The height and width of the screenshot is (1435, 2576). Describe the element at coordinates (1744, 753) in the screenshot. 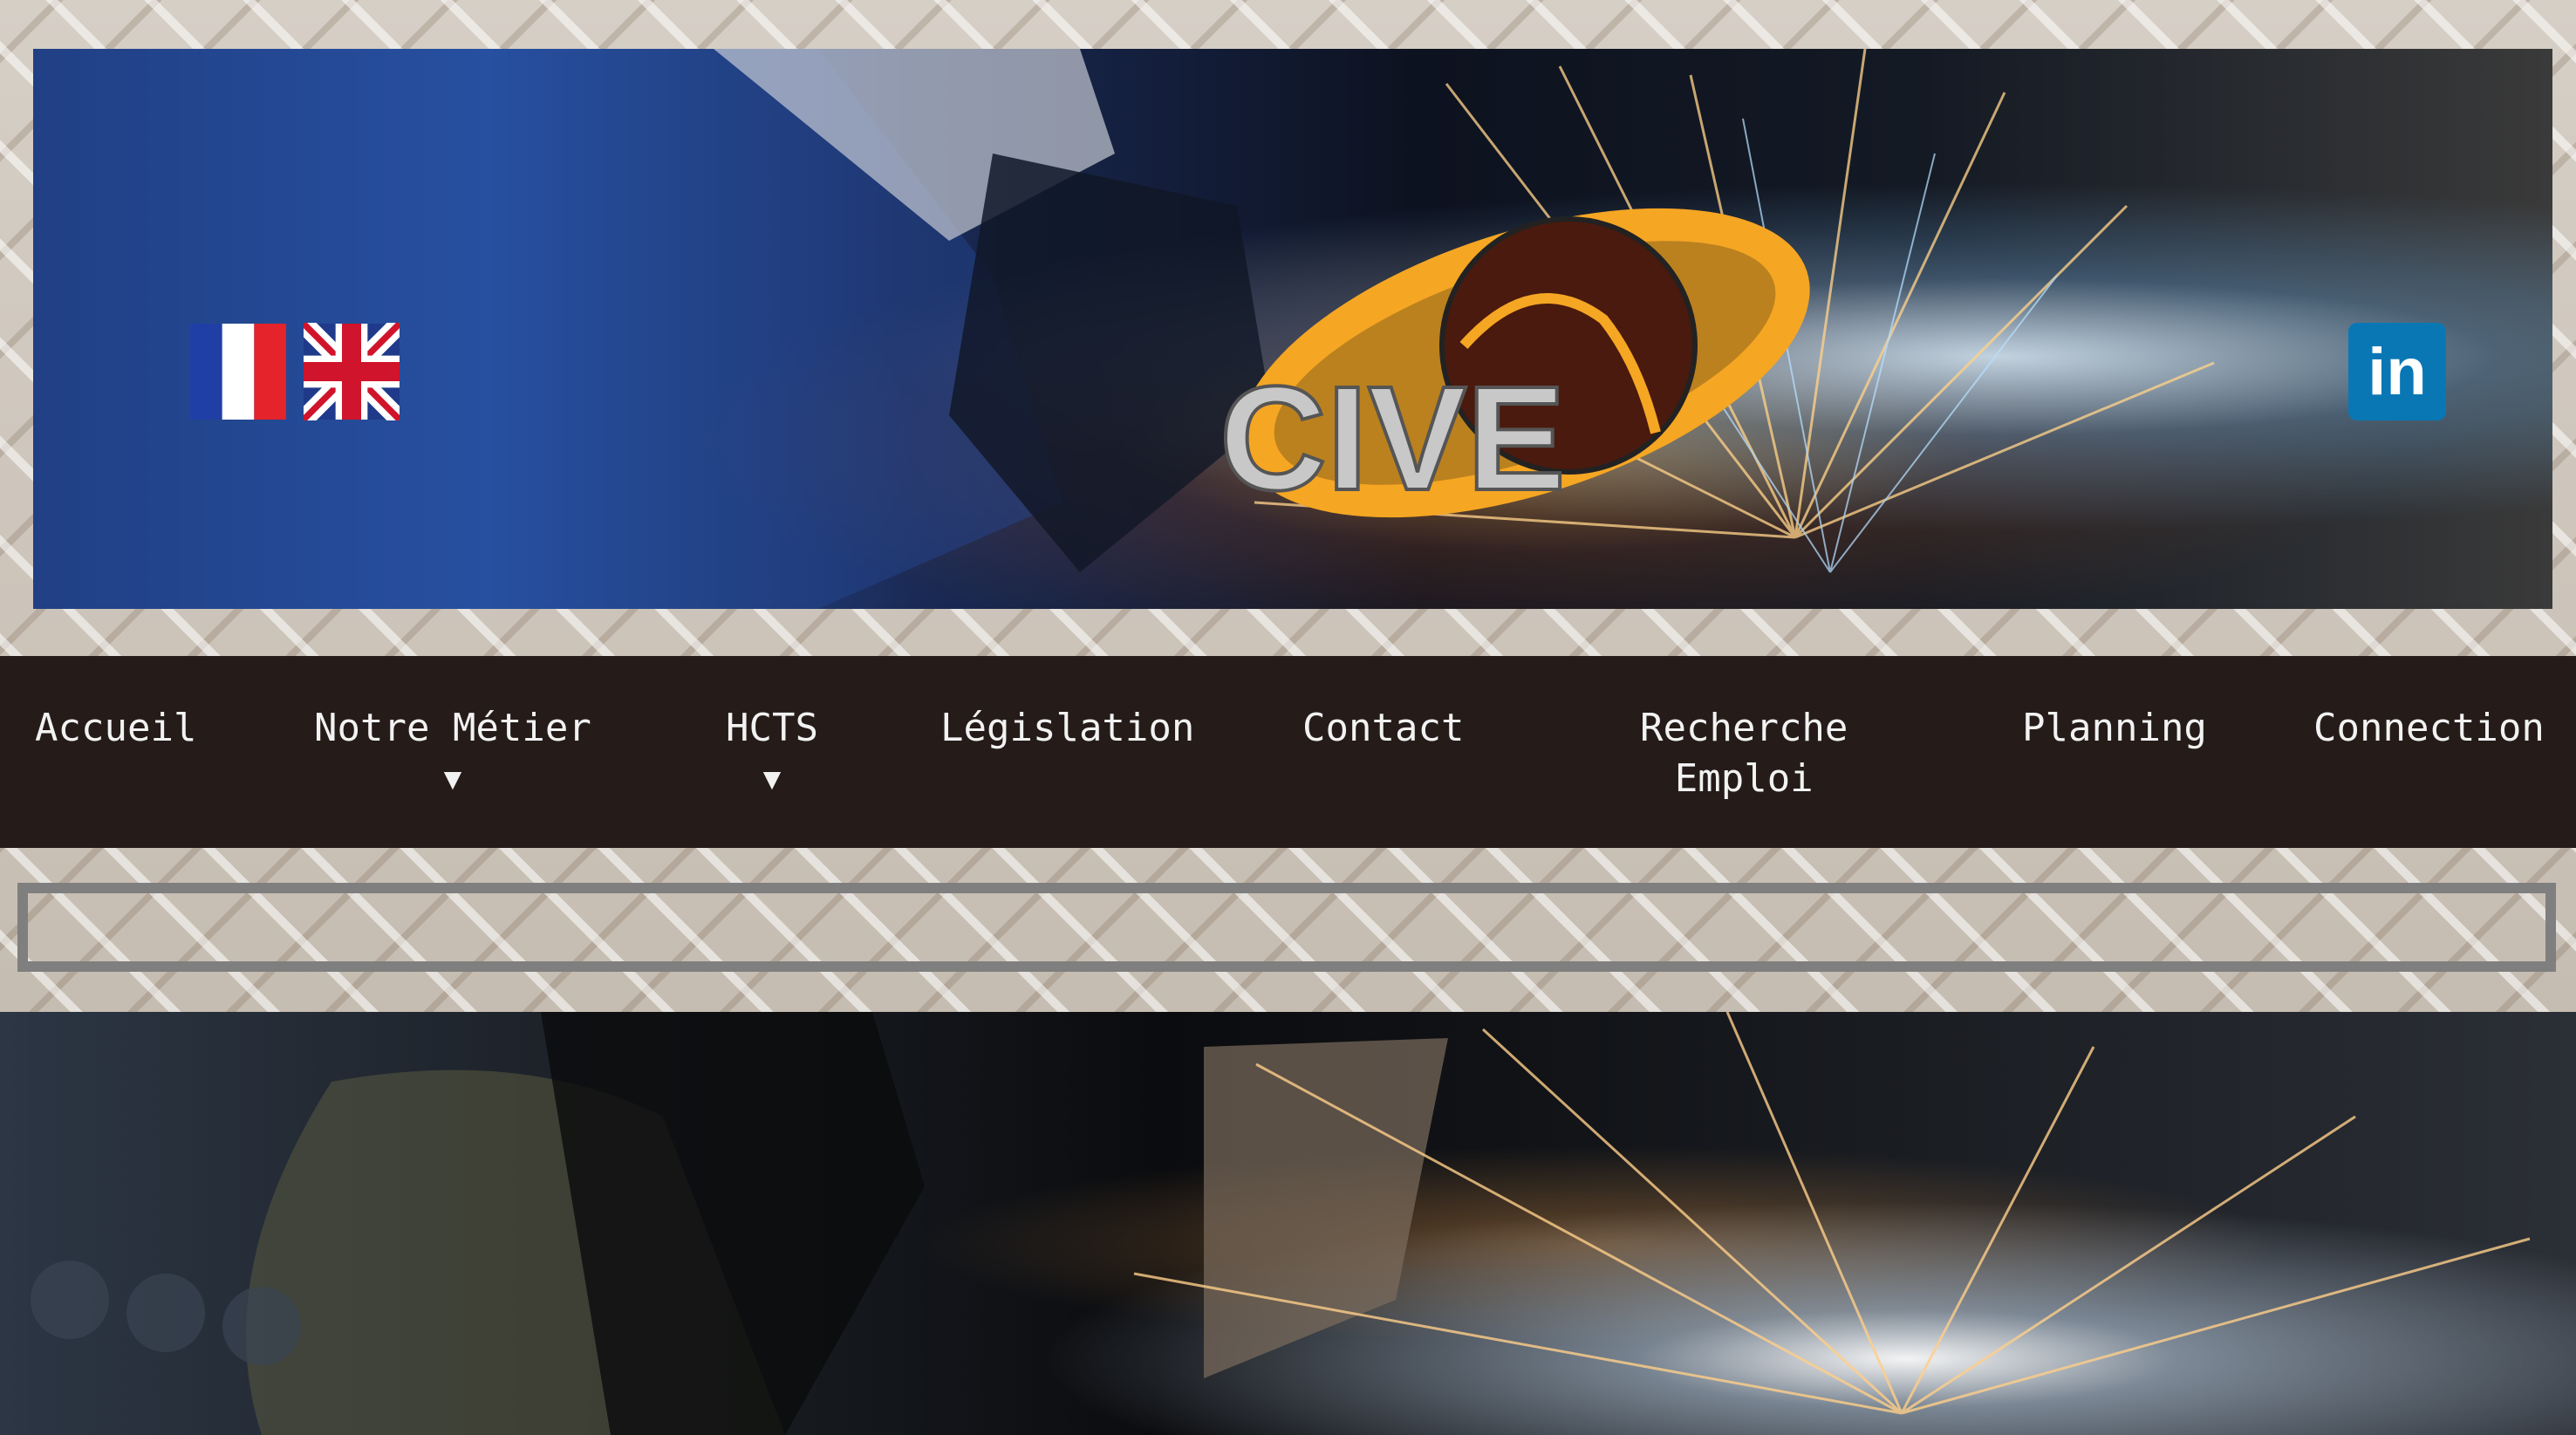

I see `nav-item-recherche-emploi: Recherche Emploi` at that location.